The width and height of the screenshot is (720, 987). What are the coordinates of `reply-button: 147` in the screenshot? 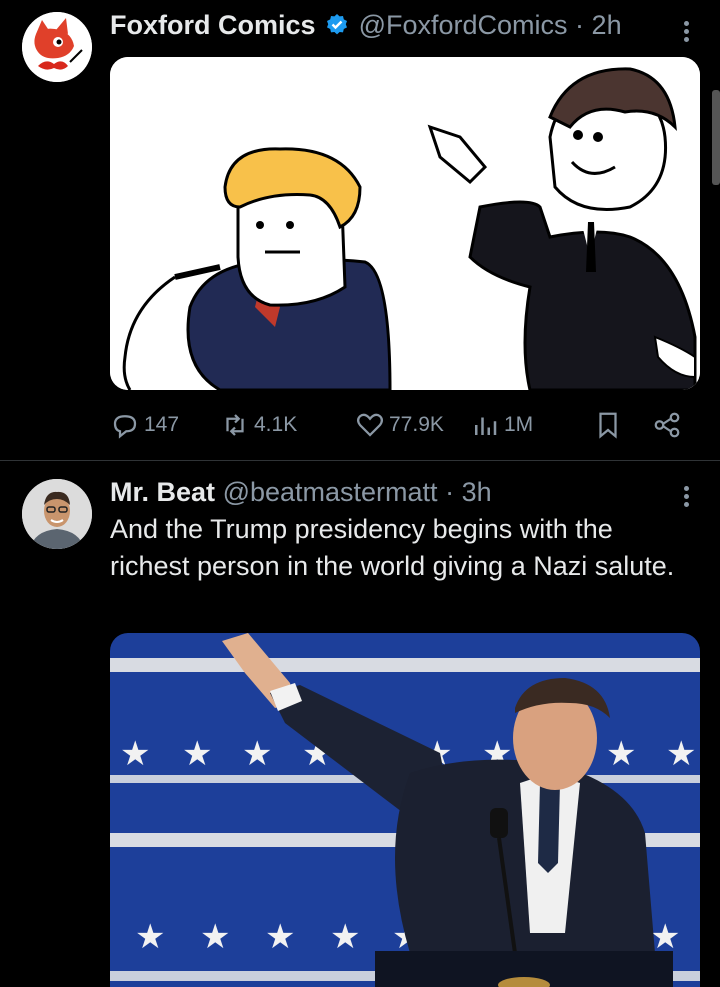 It's located at (144, 425).